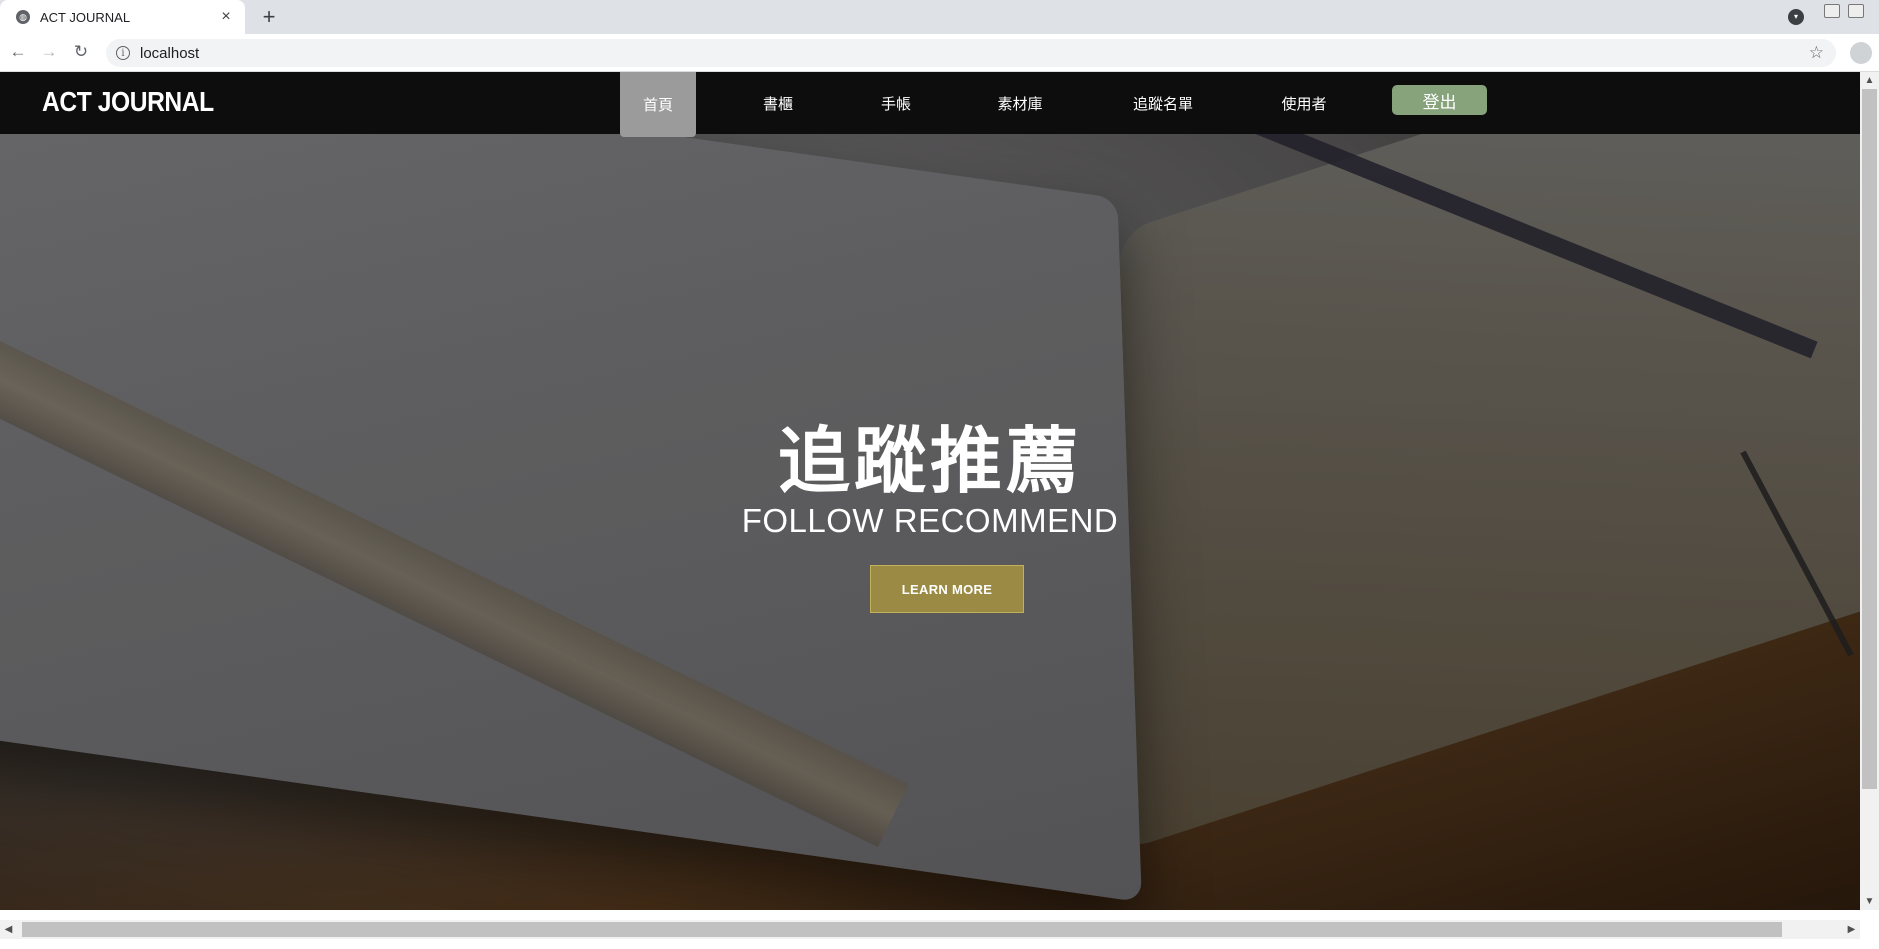 The height and width of the screenshot is (949, 1879). I want to click on site-navbar: ACT JOURNAL 首頁 書櫃 手帳 素材庫 追蹤名單 使用者 登出, so click(930, 104).